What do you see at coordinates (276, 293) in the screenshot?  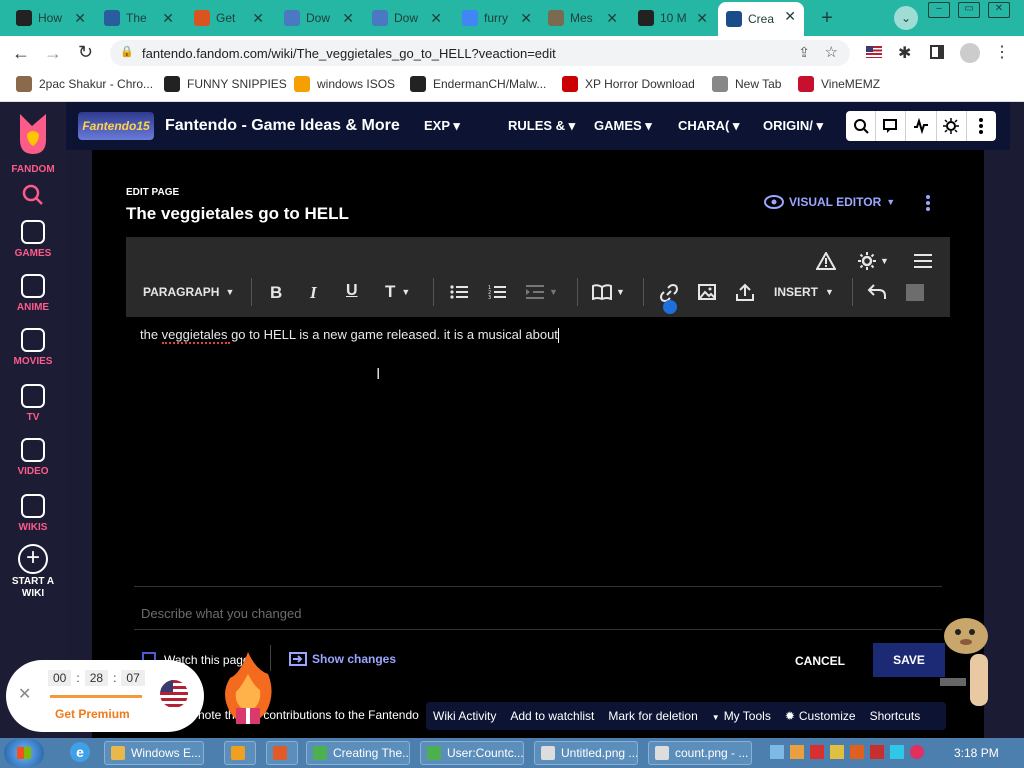 I see `bold-icon: B` at bounding box center [276, 293].